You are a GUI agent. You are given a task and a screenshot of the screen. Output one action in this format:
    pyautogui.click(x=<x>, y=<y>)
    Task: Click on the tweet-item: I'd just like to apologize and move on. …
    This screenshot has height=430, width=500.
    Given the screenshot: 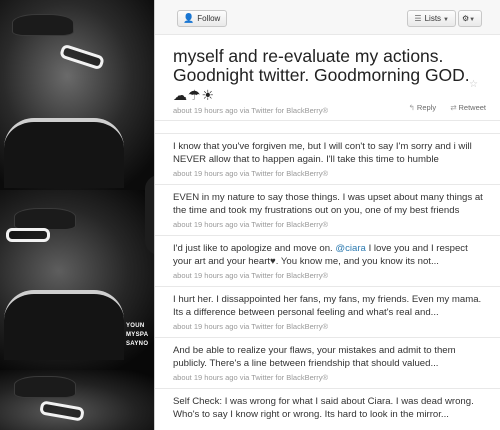 What is the action you would take?
    pyautogui.click(x=327, y=261)
    